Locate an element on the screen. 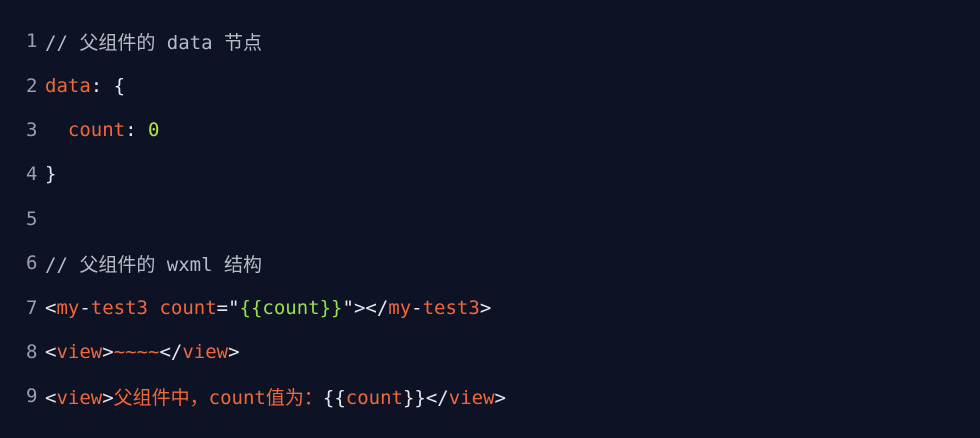 The image size is (980, 438). line-number: 3 is located at coordinates (32, 129).